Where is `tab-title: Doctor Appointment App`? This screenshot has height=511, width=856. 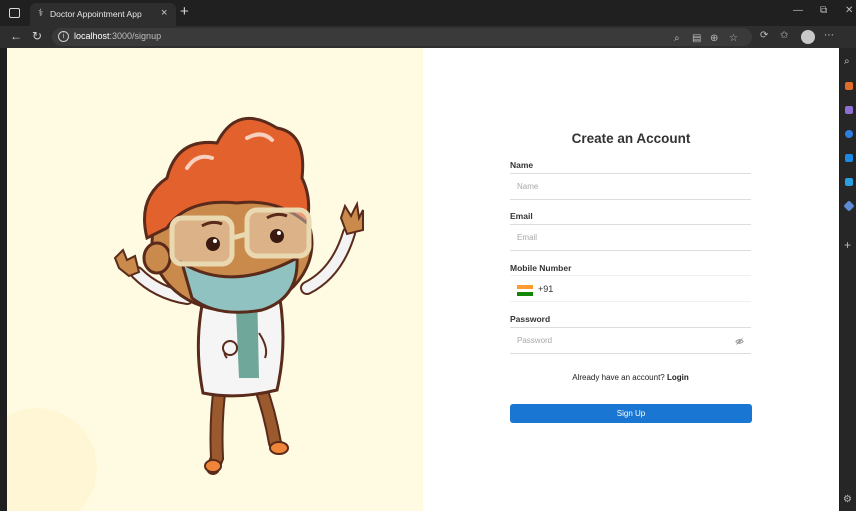 tab-title: Doctor Appointment App is located at coordinates (96, 14).